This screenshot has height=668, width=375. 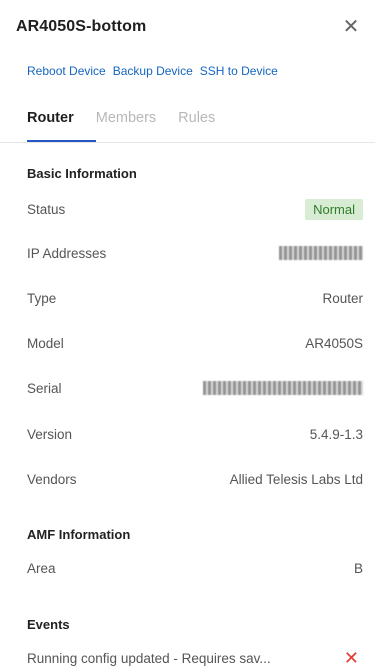 What do you see at coordinates (52, 479) in the screenshot?
I see `info-label: Vendors` at bounding box center [52, 479].